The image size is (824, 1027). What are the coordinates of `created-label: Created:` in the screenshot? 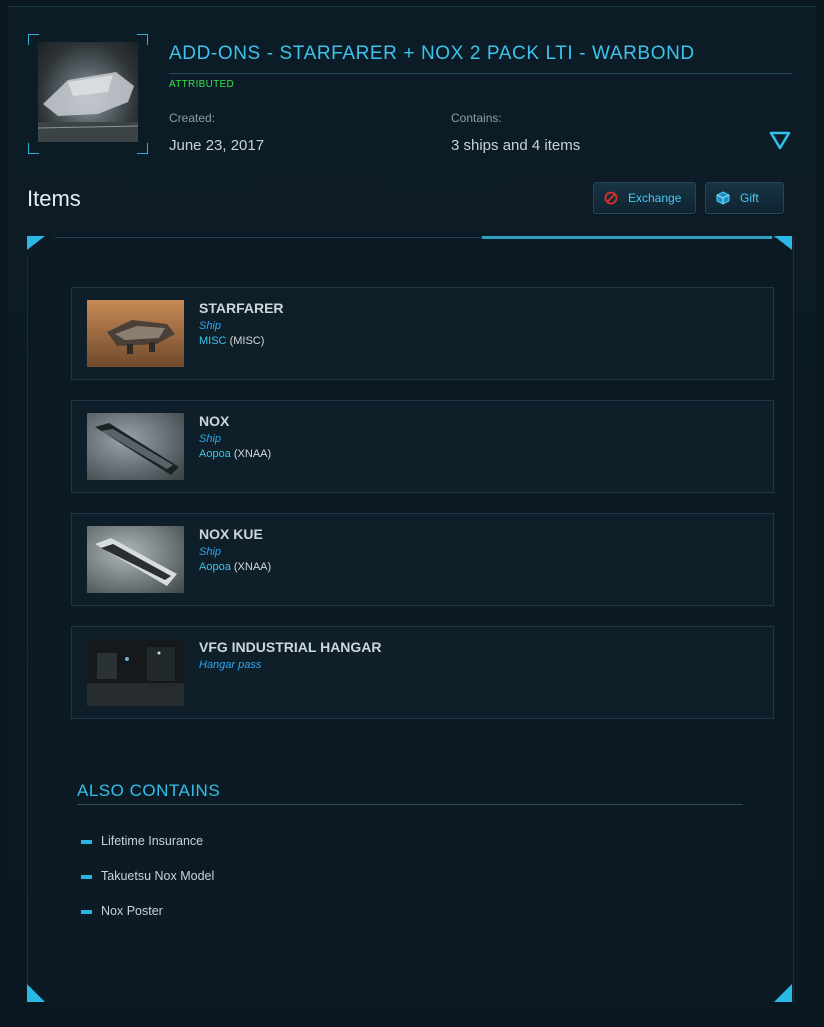 It's located at (192, 118).